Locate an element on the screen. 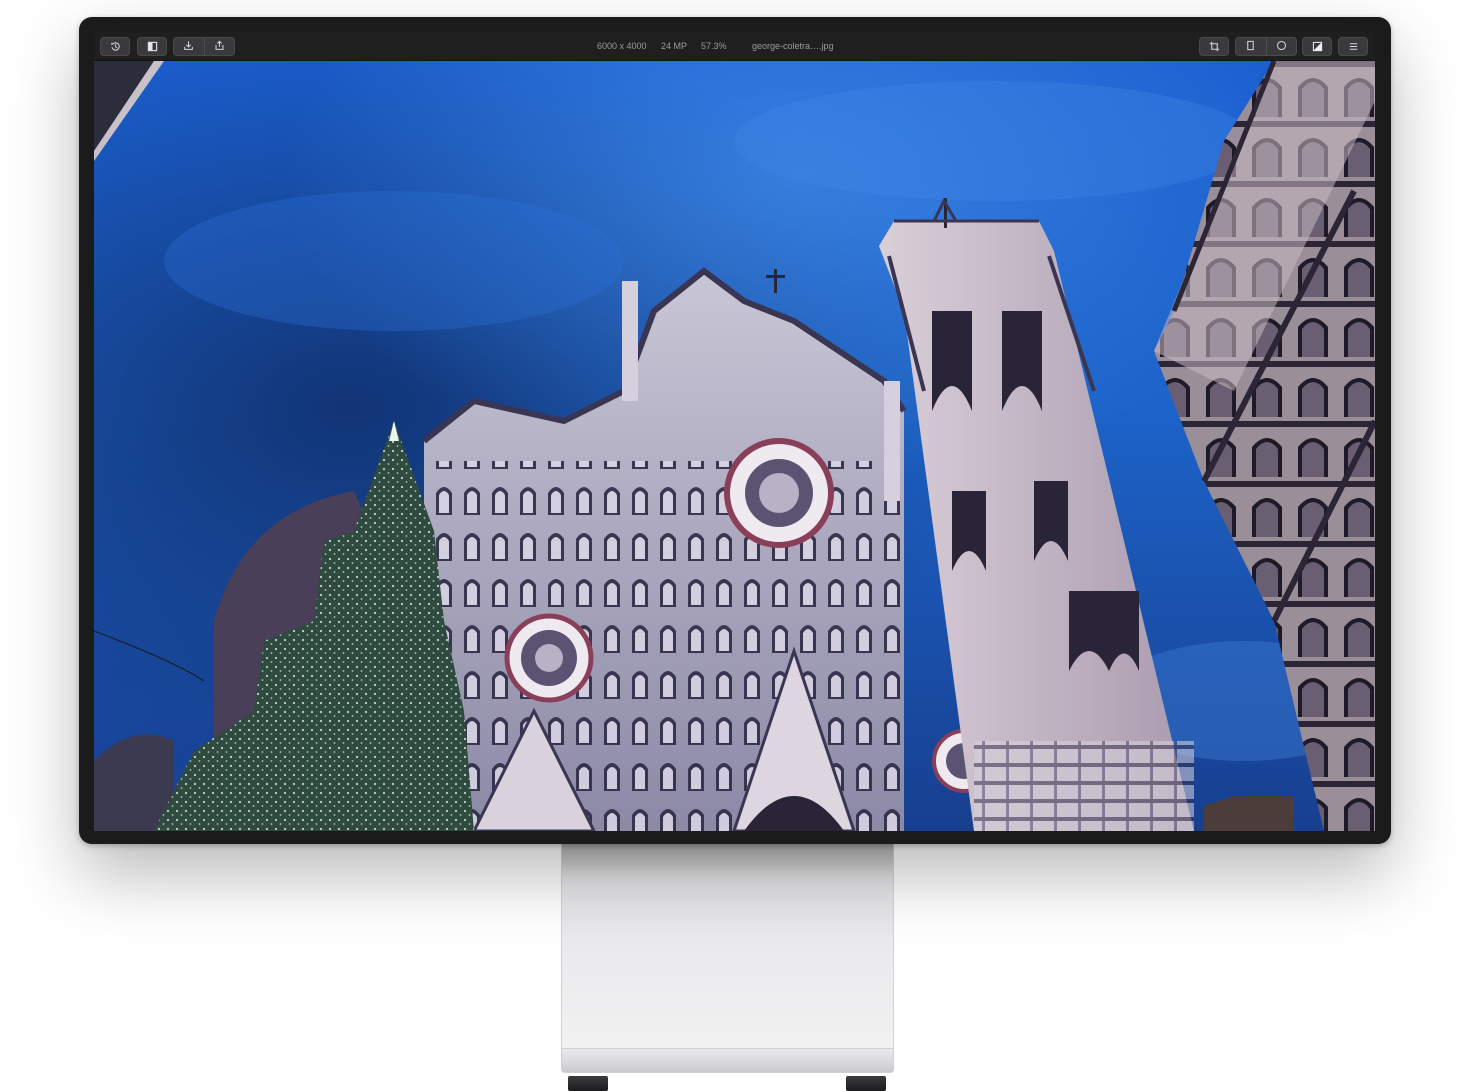 This screenshot has width=1470, height=1091. import-icon is located at coordinates (188, 47).